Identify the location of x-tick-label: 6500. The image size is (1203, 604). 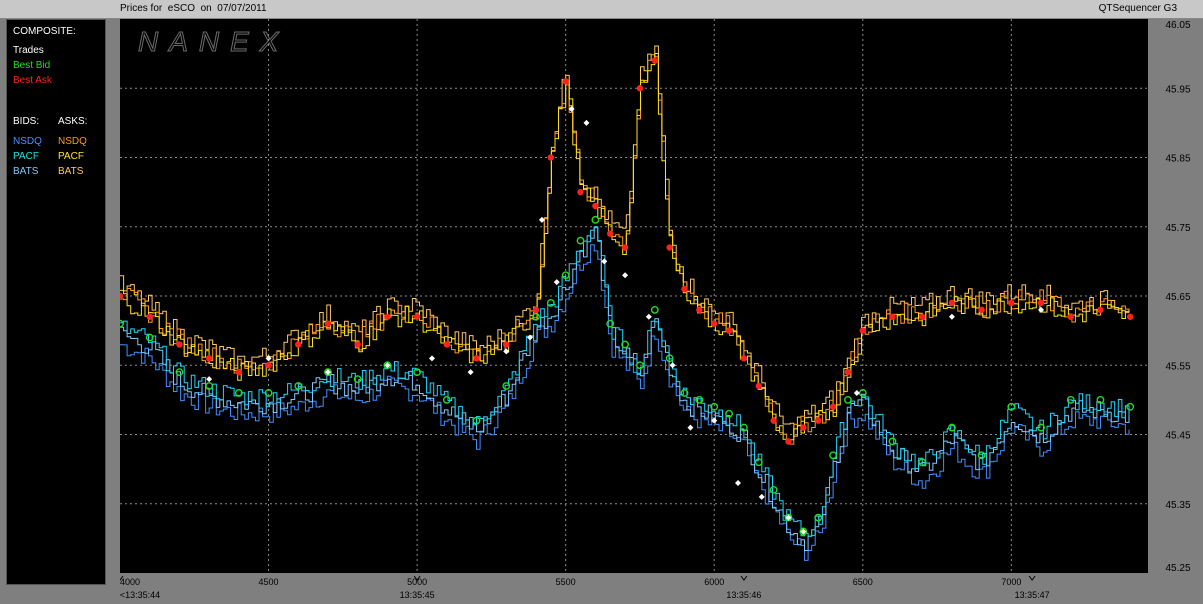
(863, 582).